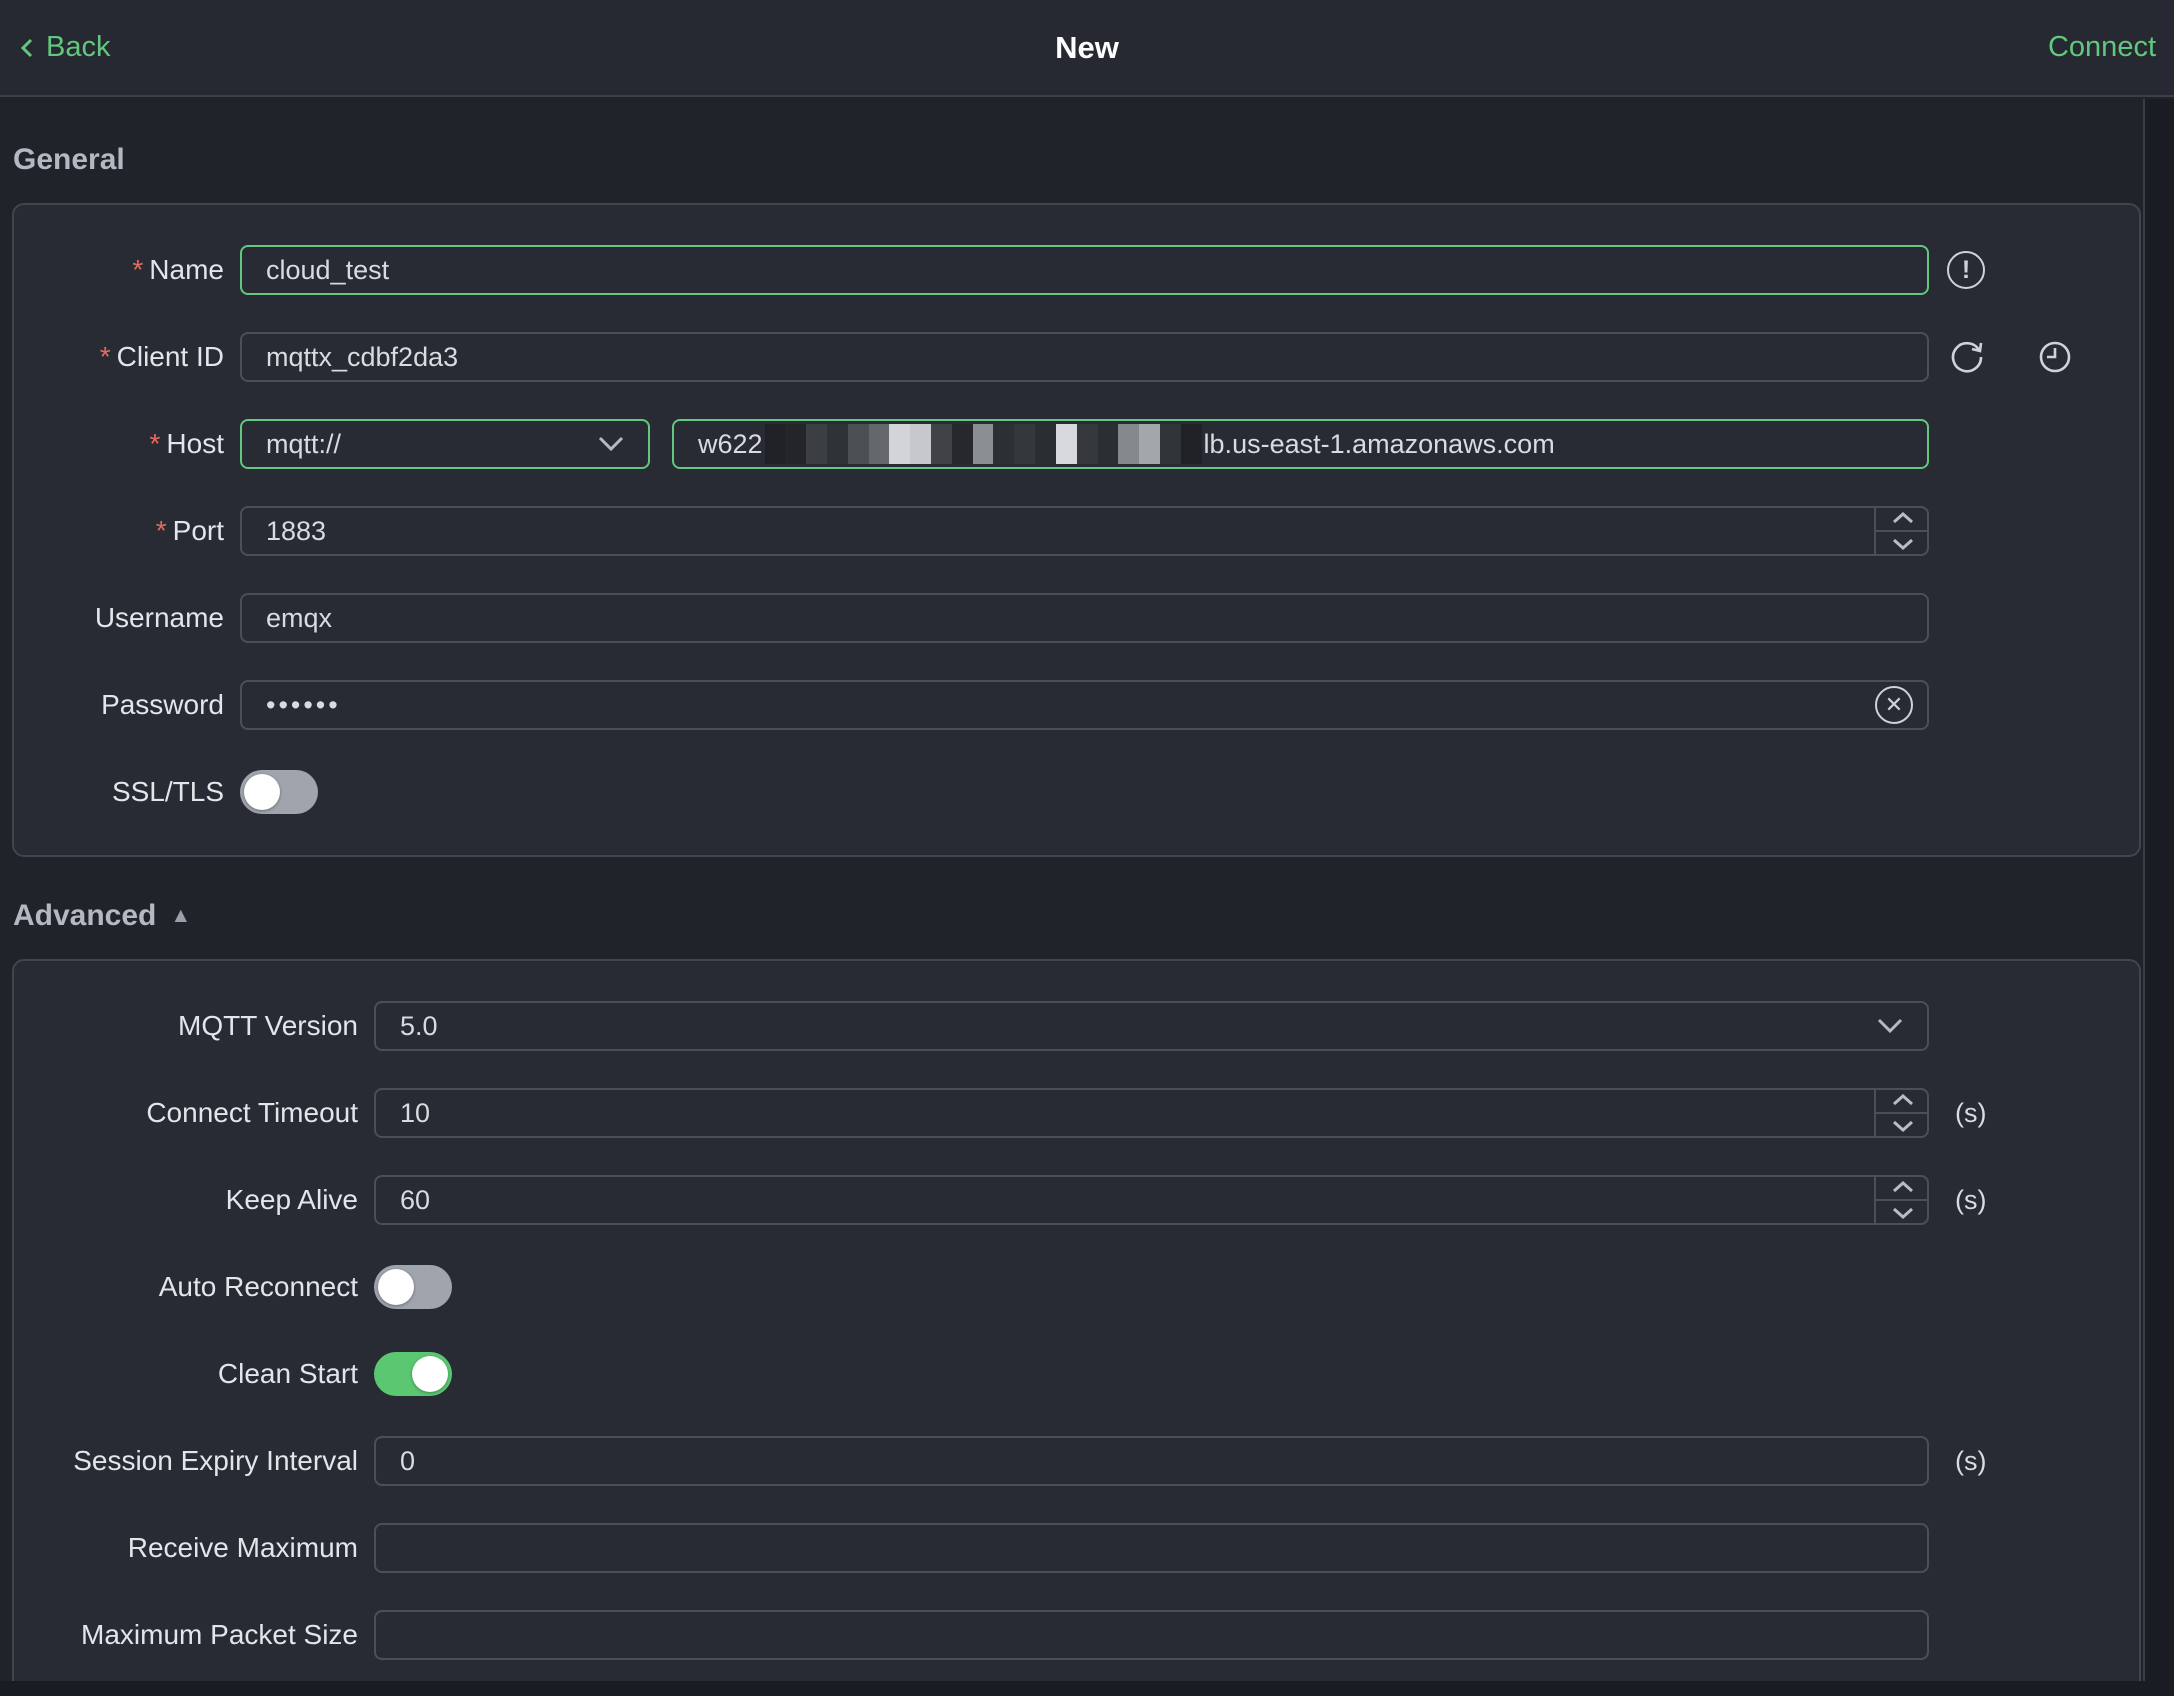  I want to click on history-clock-icon, so click(2055, 357).